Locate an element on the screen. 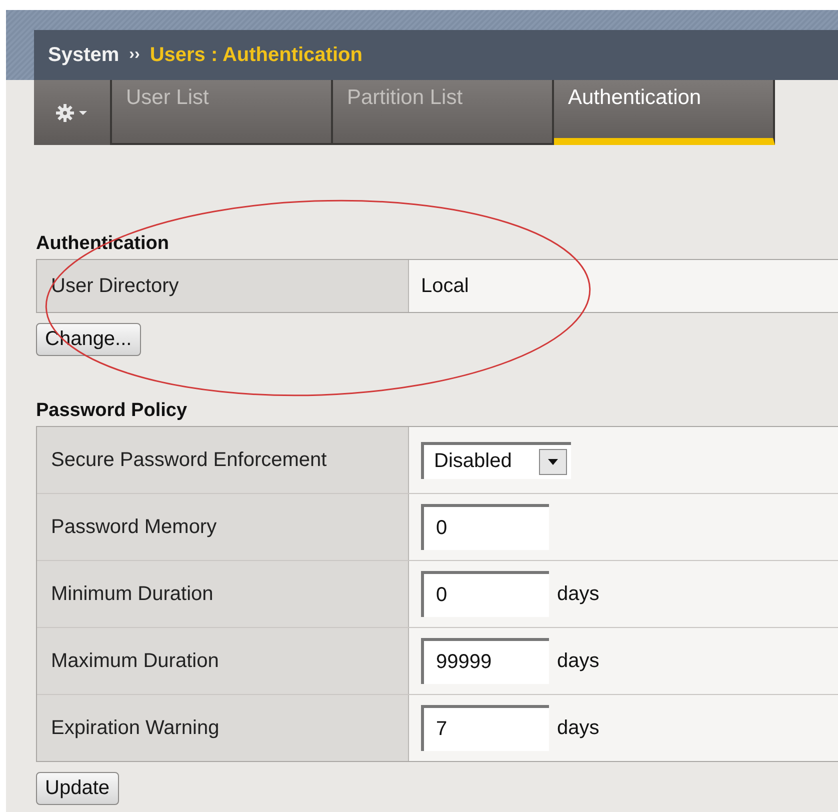 This screenshot has width=838, height=812. field-label: Password Memory is located at coordinates (223, 527).